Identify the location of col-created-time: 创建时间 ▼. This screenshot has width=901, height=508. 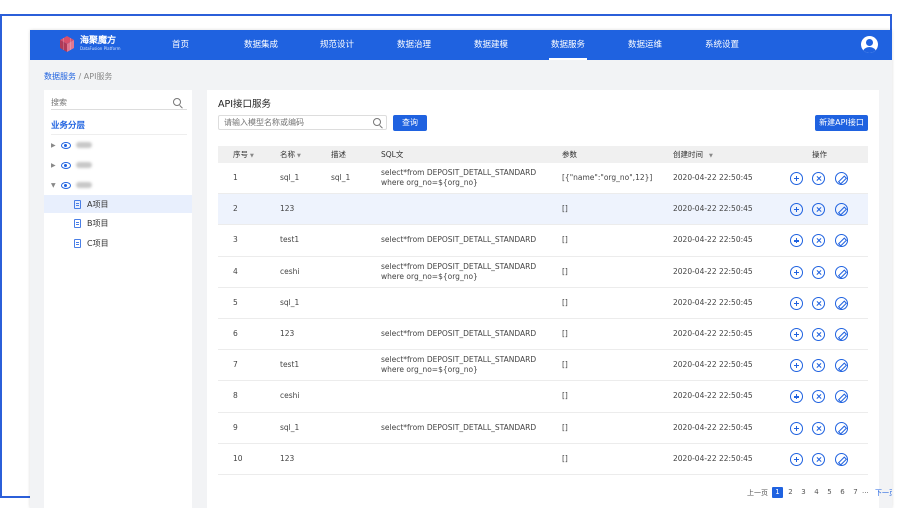
(693, 154).